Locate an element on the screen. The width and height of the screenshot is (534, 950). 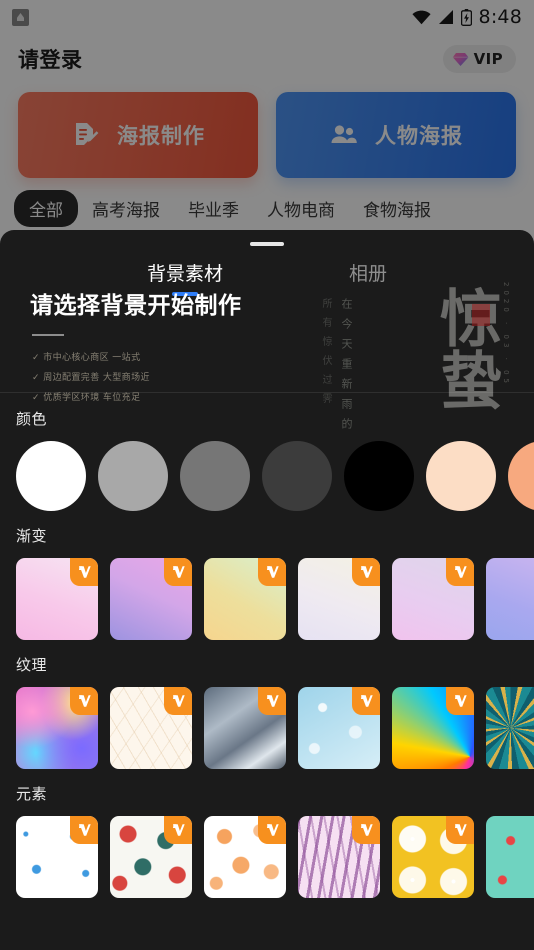
gradient-tile-mint-butter is located at coordinates (245, 599).